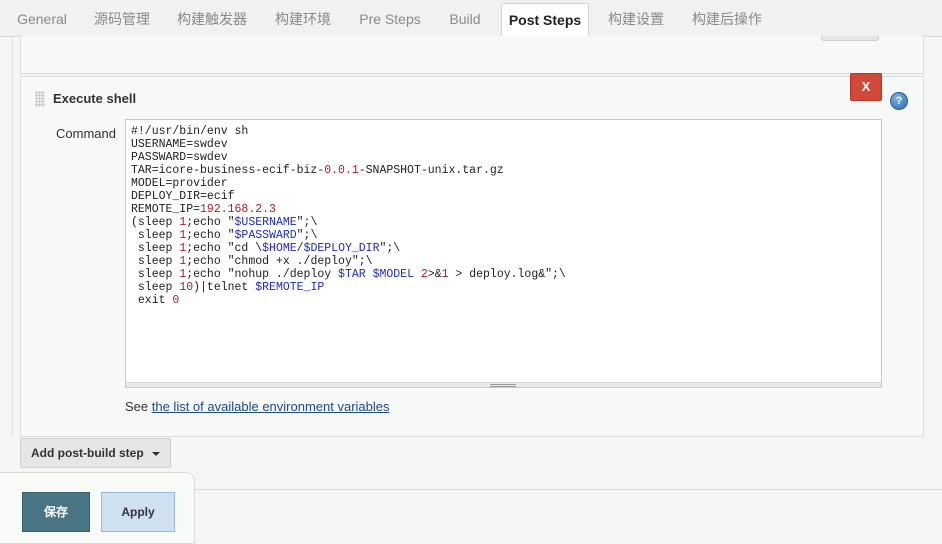 This screenshot has width=942, height=544. What do you see at coordinates (203, 209) in the screenshot?
I see `command-line: REMOTE_IP=192.168.2.3` at bounding box center [203, 209].